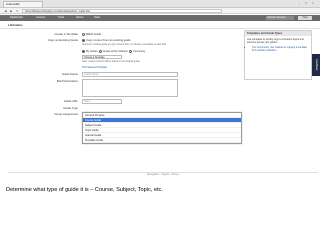  I want to click on description-field, so click(130, 88).